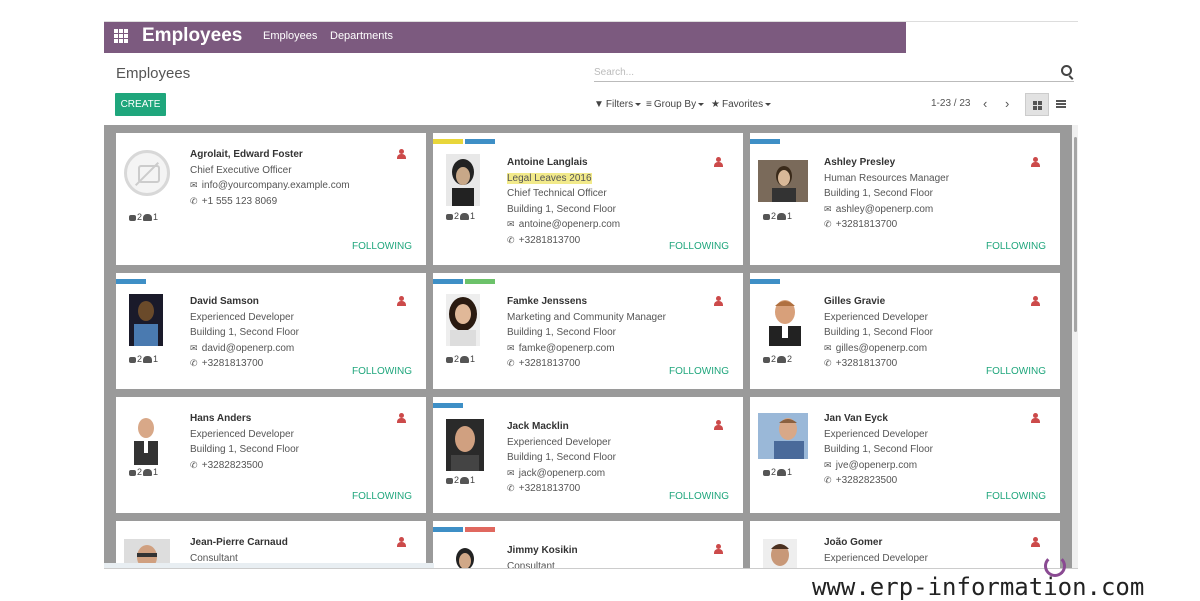 The image size is (1200, 601). What do you see at coordinates (192, 35) in the screenshot?
I see `app-title: Employees` at bounding box center [192, 35].